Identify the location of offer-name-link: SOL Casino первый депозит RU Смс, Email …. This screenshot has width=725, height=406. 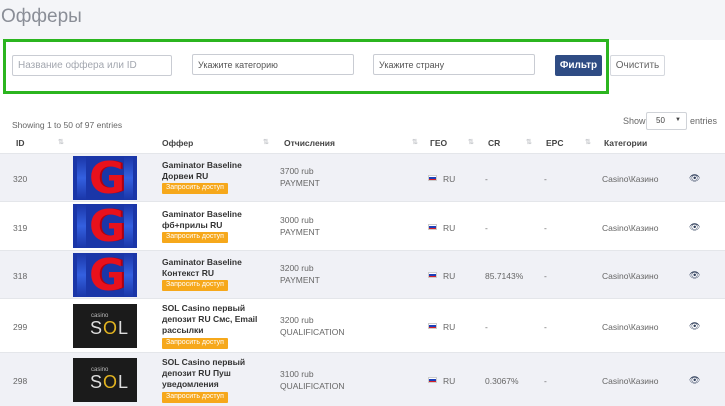
(217, 319).